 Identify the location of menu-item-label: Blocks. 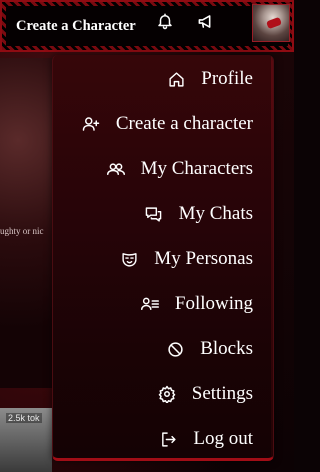
(226, 348).